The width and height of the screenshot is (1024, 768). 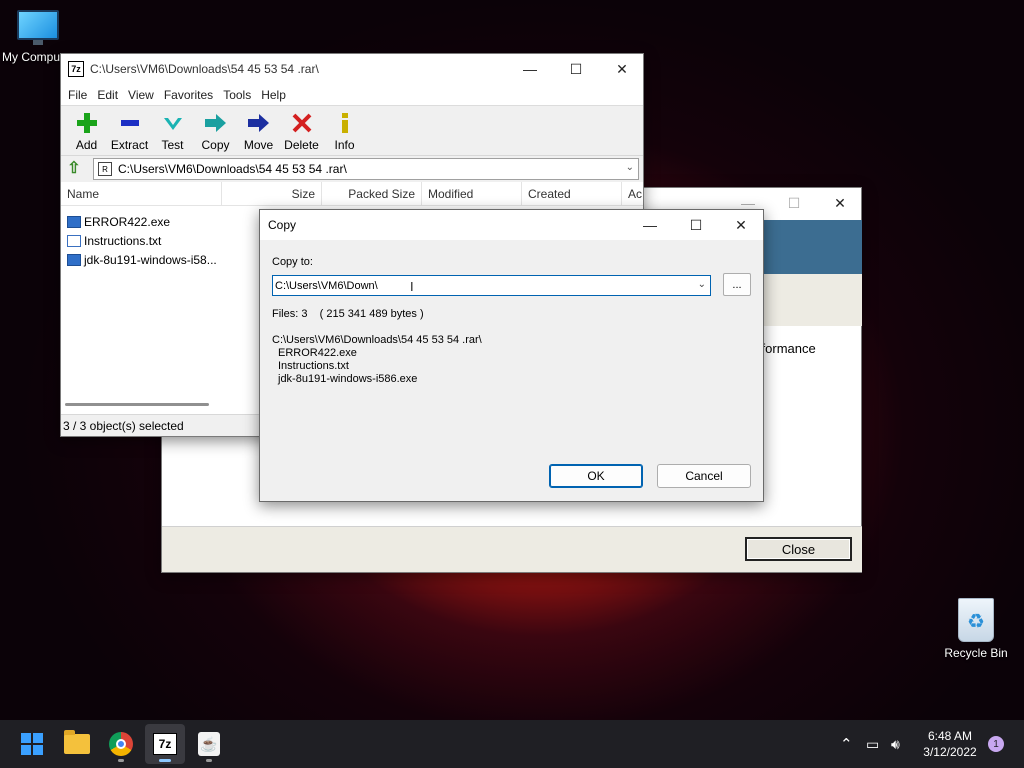 I want to click on file-explorer-icon, so click(x=77, y=742).